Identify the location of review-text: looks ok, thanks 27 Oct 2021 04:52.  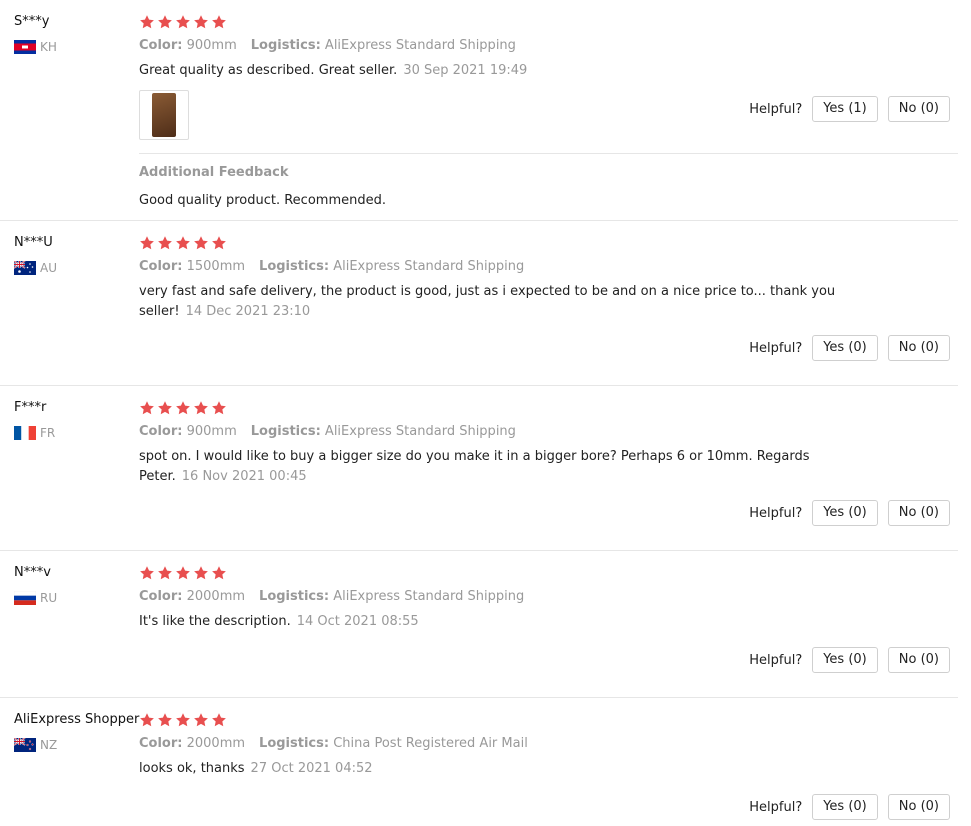
(489, 769).